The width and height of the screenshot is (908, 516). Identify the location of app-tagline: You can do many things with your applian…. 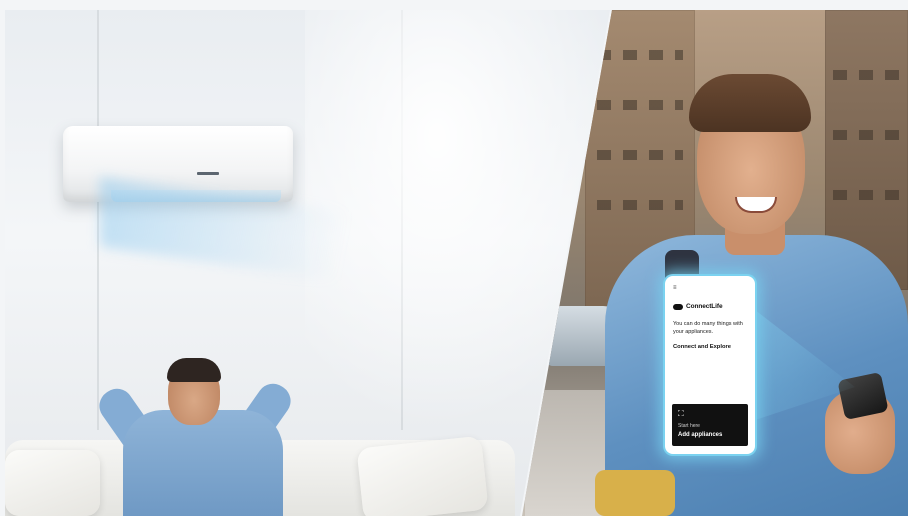
(708, 328).